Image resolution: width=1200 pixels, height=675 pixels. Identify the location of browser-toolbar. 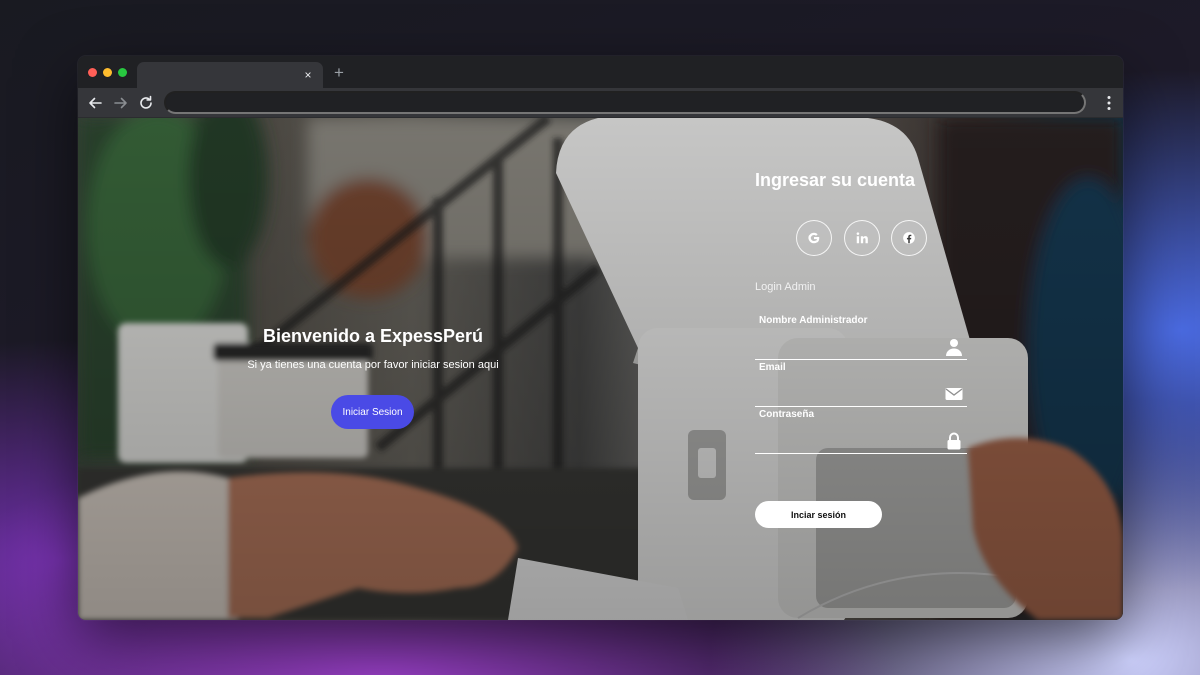
(600, 103).